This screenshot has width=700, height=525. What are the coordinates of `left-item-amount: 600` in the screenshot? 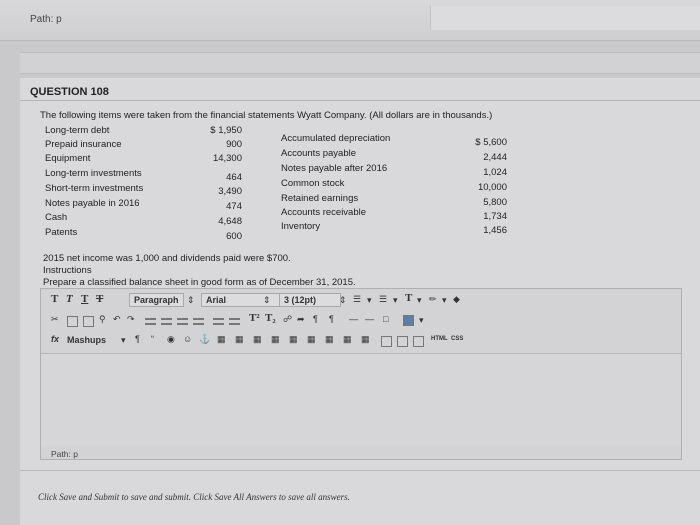 It's located at (234, 236).